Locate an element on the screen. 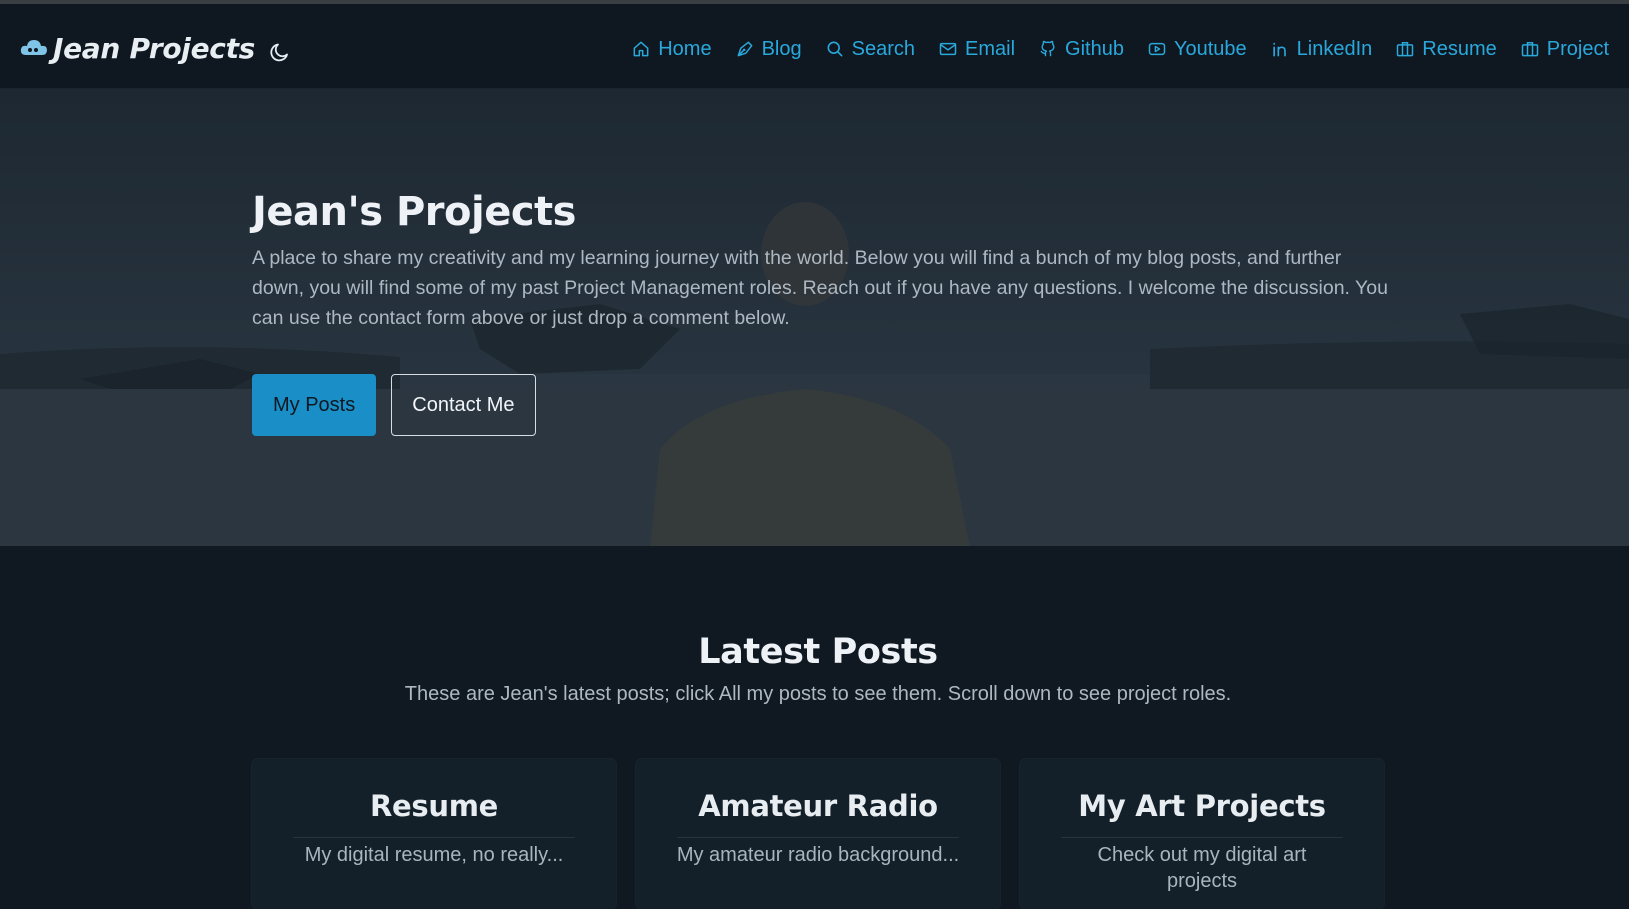 The width and height of the screenshot is (1629, 909). nav-blog-label: Blog is located at coordinates (781, 48).